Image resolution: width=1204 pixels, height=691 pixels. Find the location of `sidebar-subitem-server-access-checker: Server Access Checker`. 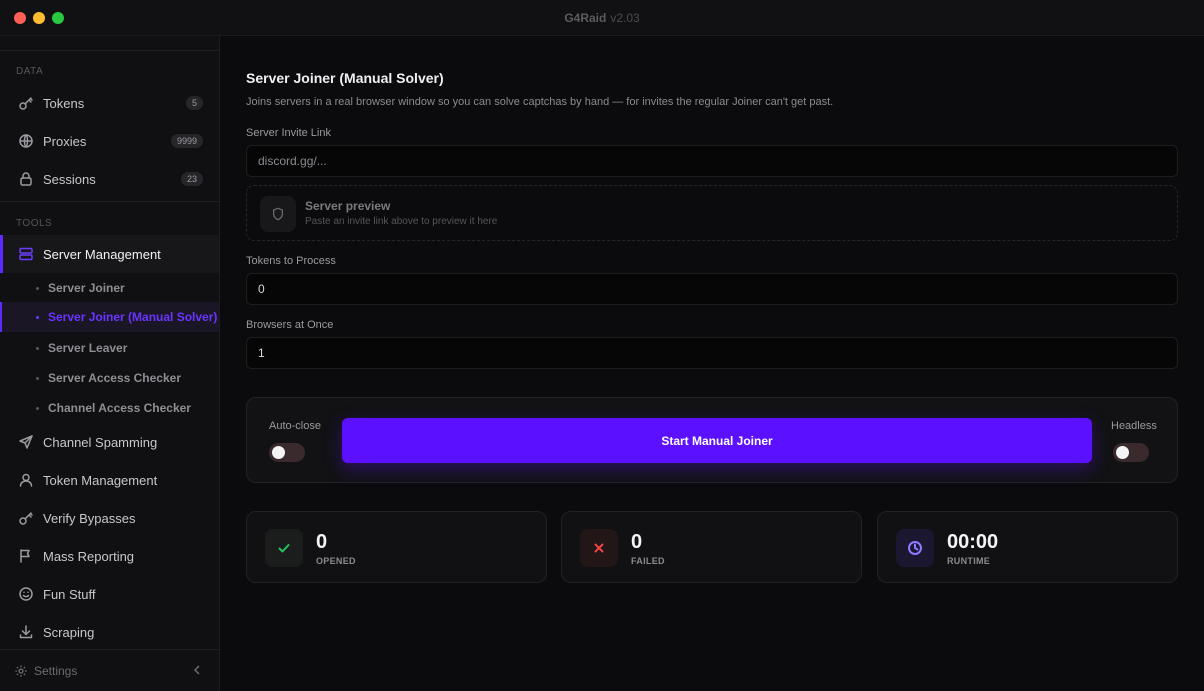

sidebar-subitem-server-access-checker: Server Access Checker is located at coordinates (109, 378).